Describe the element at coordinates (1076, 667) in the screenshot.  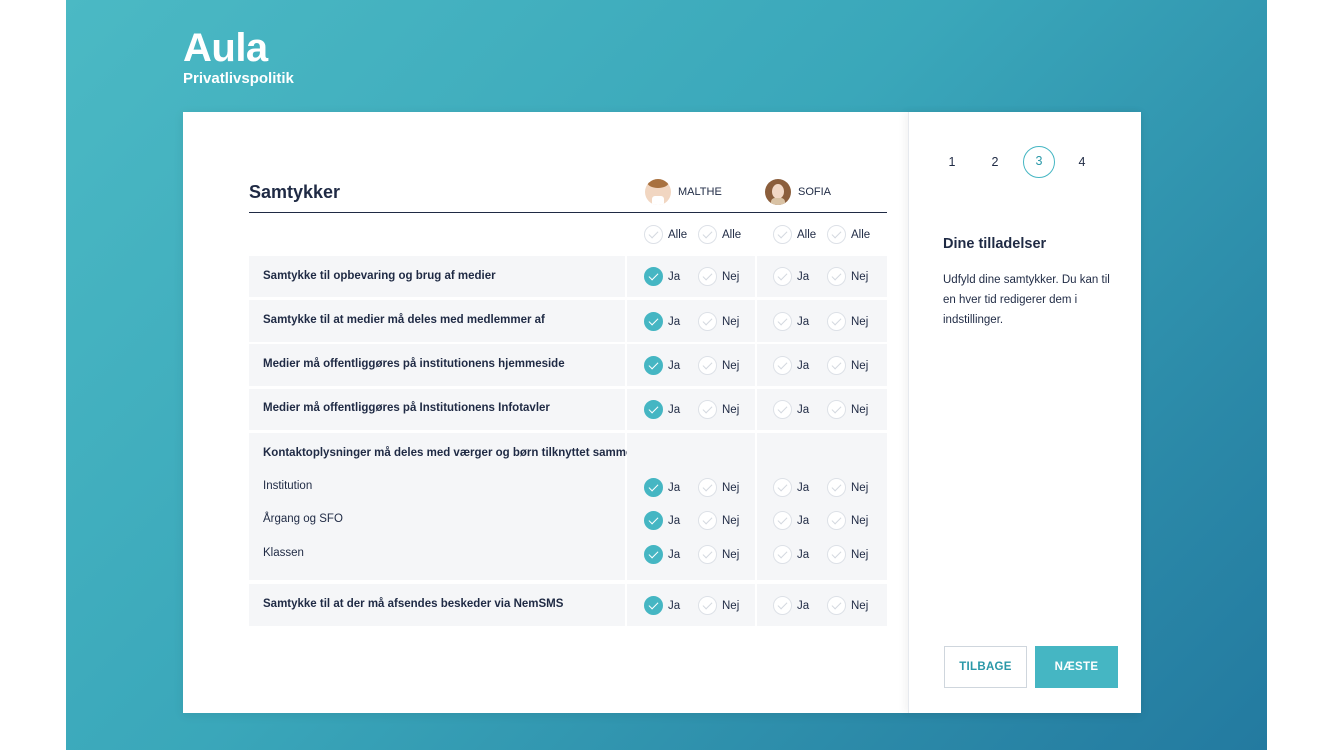
I see `next-button: NÆSTE` at that location.